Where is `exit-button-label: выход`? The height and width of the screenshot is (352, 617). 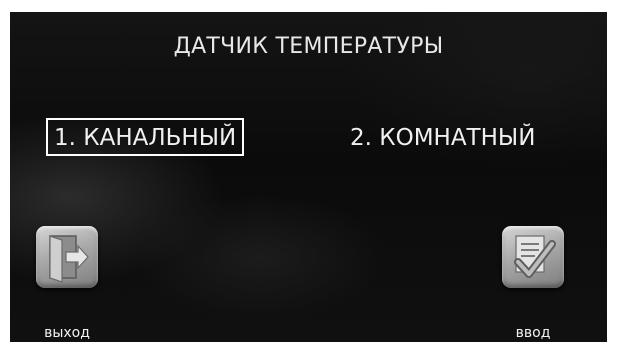
exit-button-label: выход is located at coordinates (67, 333).